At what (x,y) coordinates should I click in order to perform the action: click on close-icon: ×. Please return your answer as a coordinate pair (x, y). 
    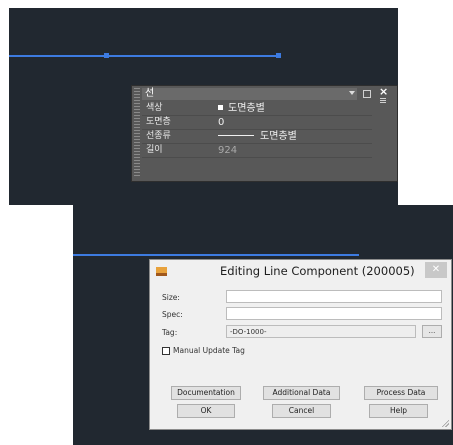
    Looking at the image, I should click on (383, 91).